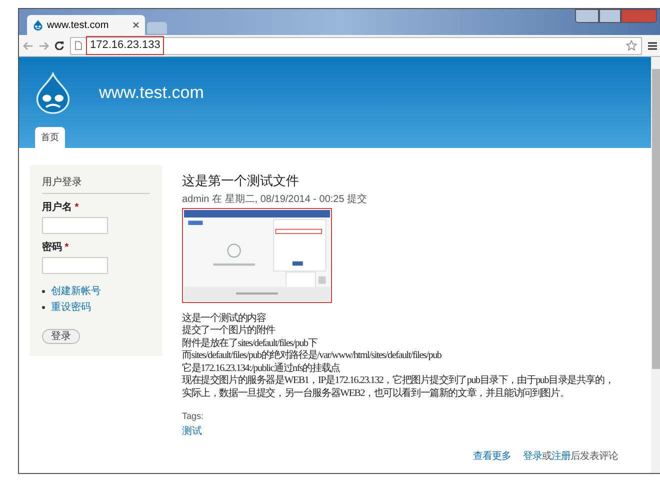  I want to click on site-name: www.test.com, so click(151, 93).